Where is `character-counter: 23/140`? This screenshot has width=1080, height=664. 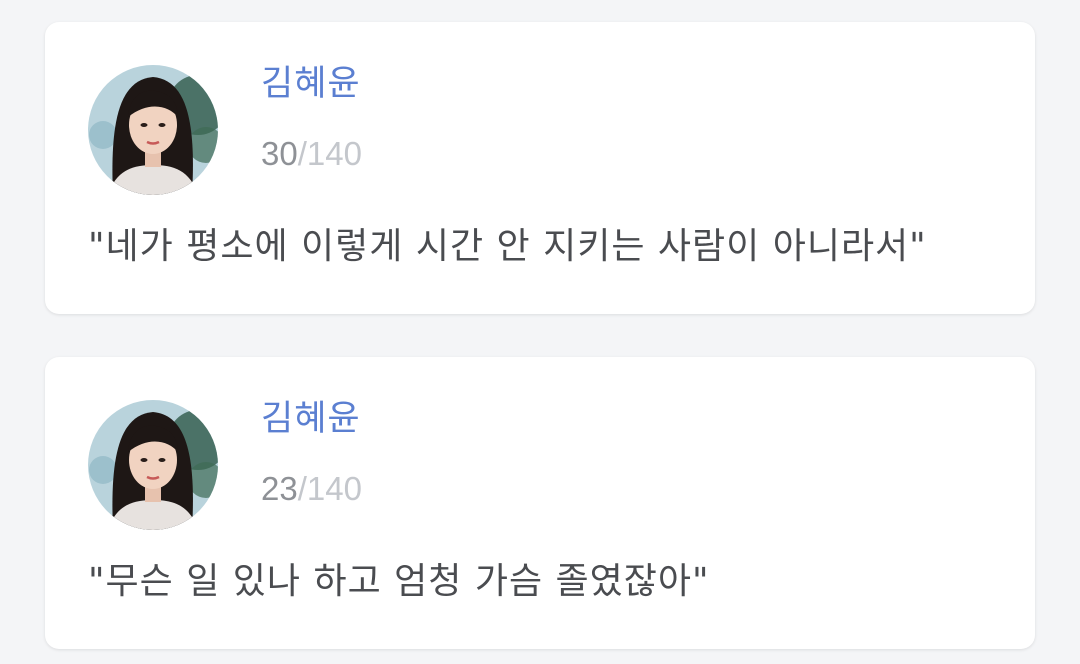 character-counter: 23/140 is located at coordinates (311, 489).